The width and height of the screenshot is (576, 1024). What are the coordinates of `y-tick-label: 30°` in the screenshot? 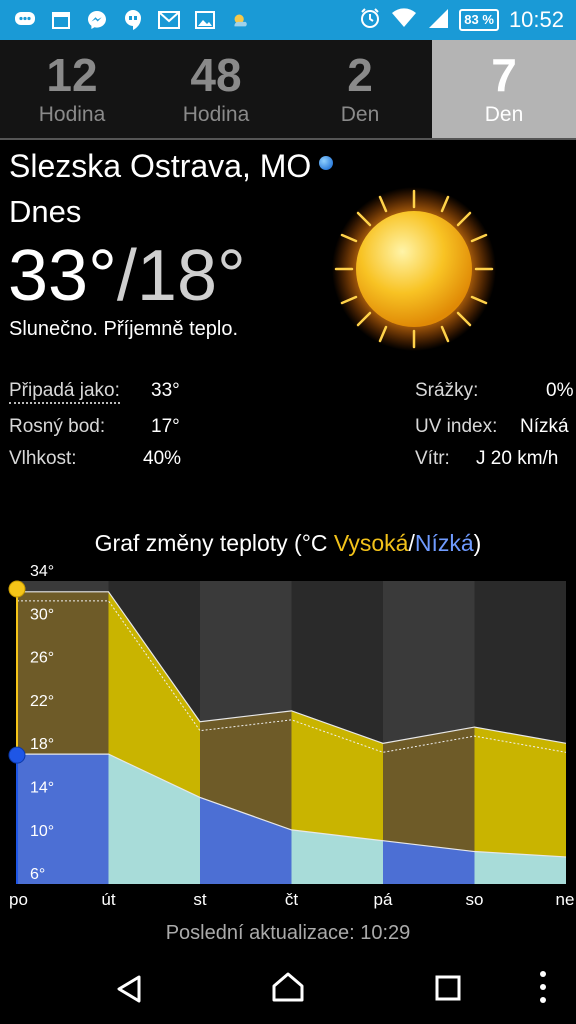 It's located at (42, 614).